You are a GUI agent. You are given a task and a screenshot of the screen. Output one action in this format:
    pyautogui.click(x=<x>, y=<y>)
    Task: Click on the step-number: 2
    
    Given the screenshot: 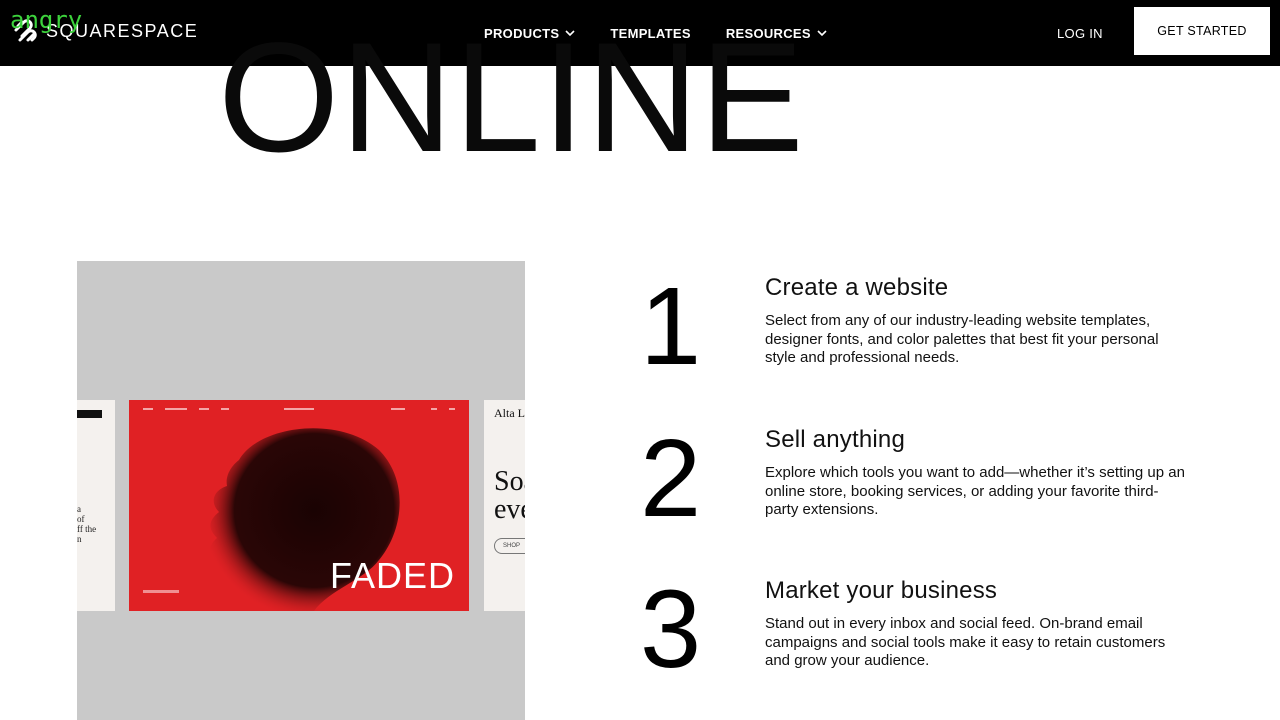 What is the action you would take?
    pyautogui.click(x=671, y=478)
    